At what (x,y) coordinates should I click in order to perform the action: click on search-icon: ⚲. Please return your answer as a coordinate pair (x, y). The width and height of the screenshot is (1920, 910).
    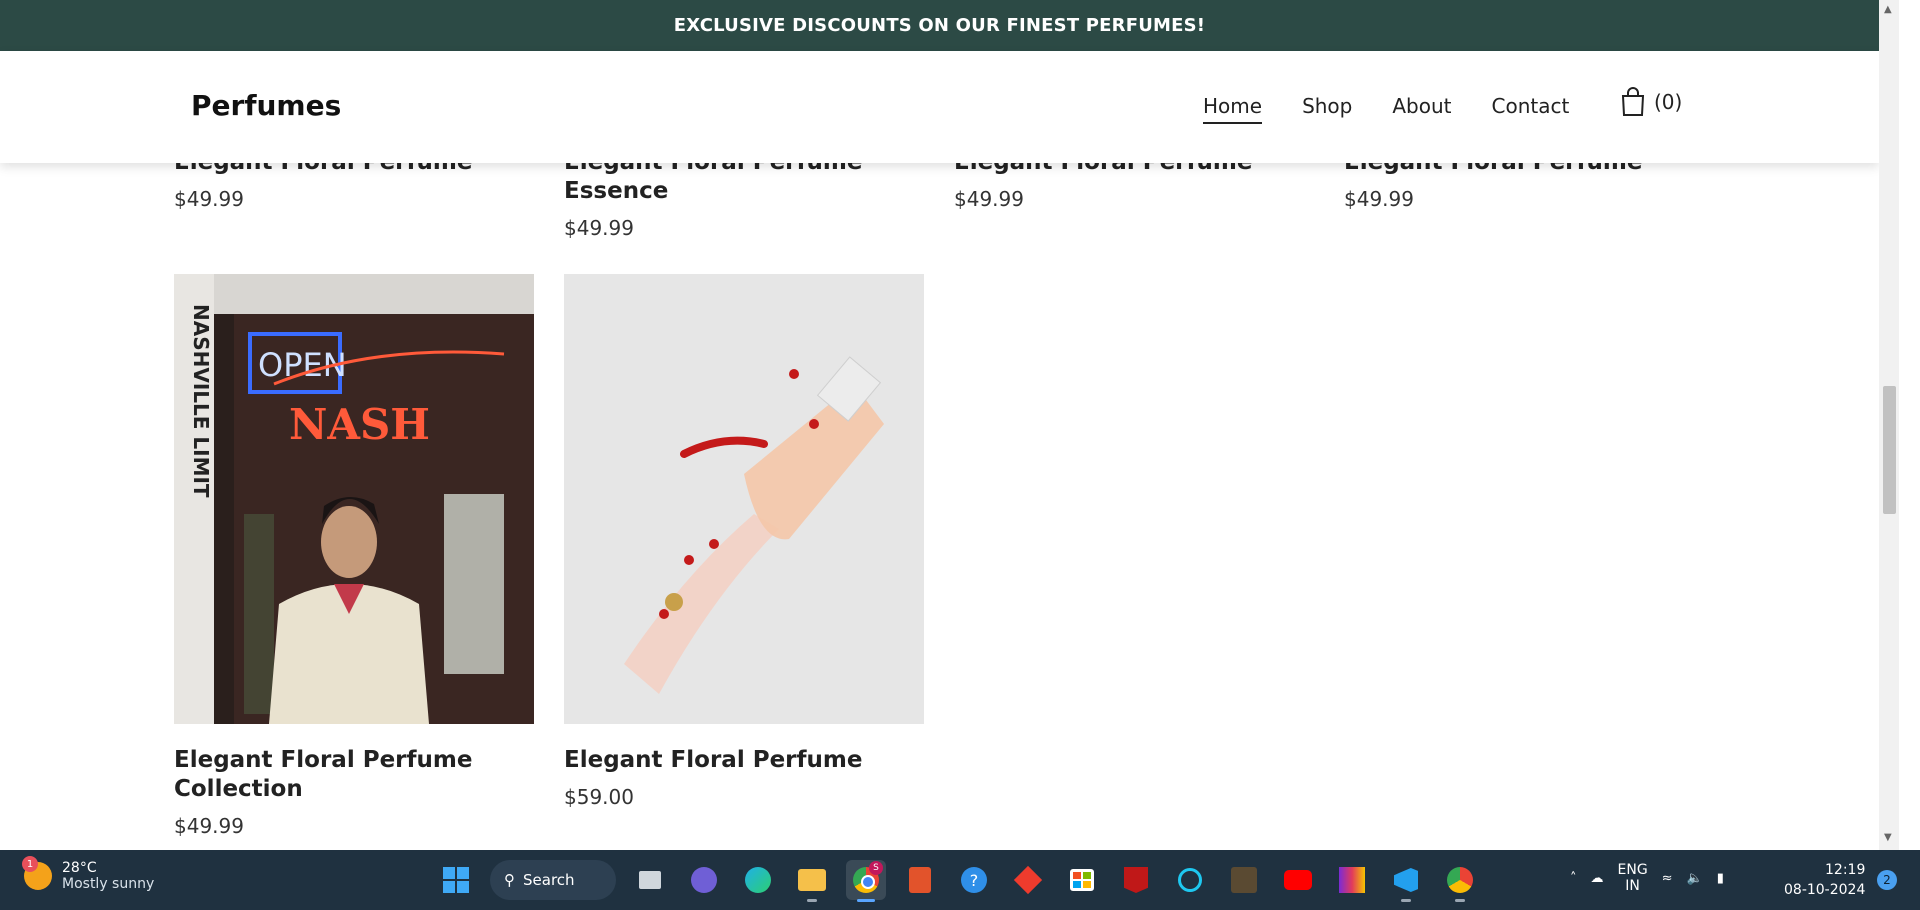
    Looking at the image, I should click on (509, 880).